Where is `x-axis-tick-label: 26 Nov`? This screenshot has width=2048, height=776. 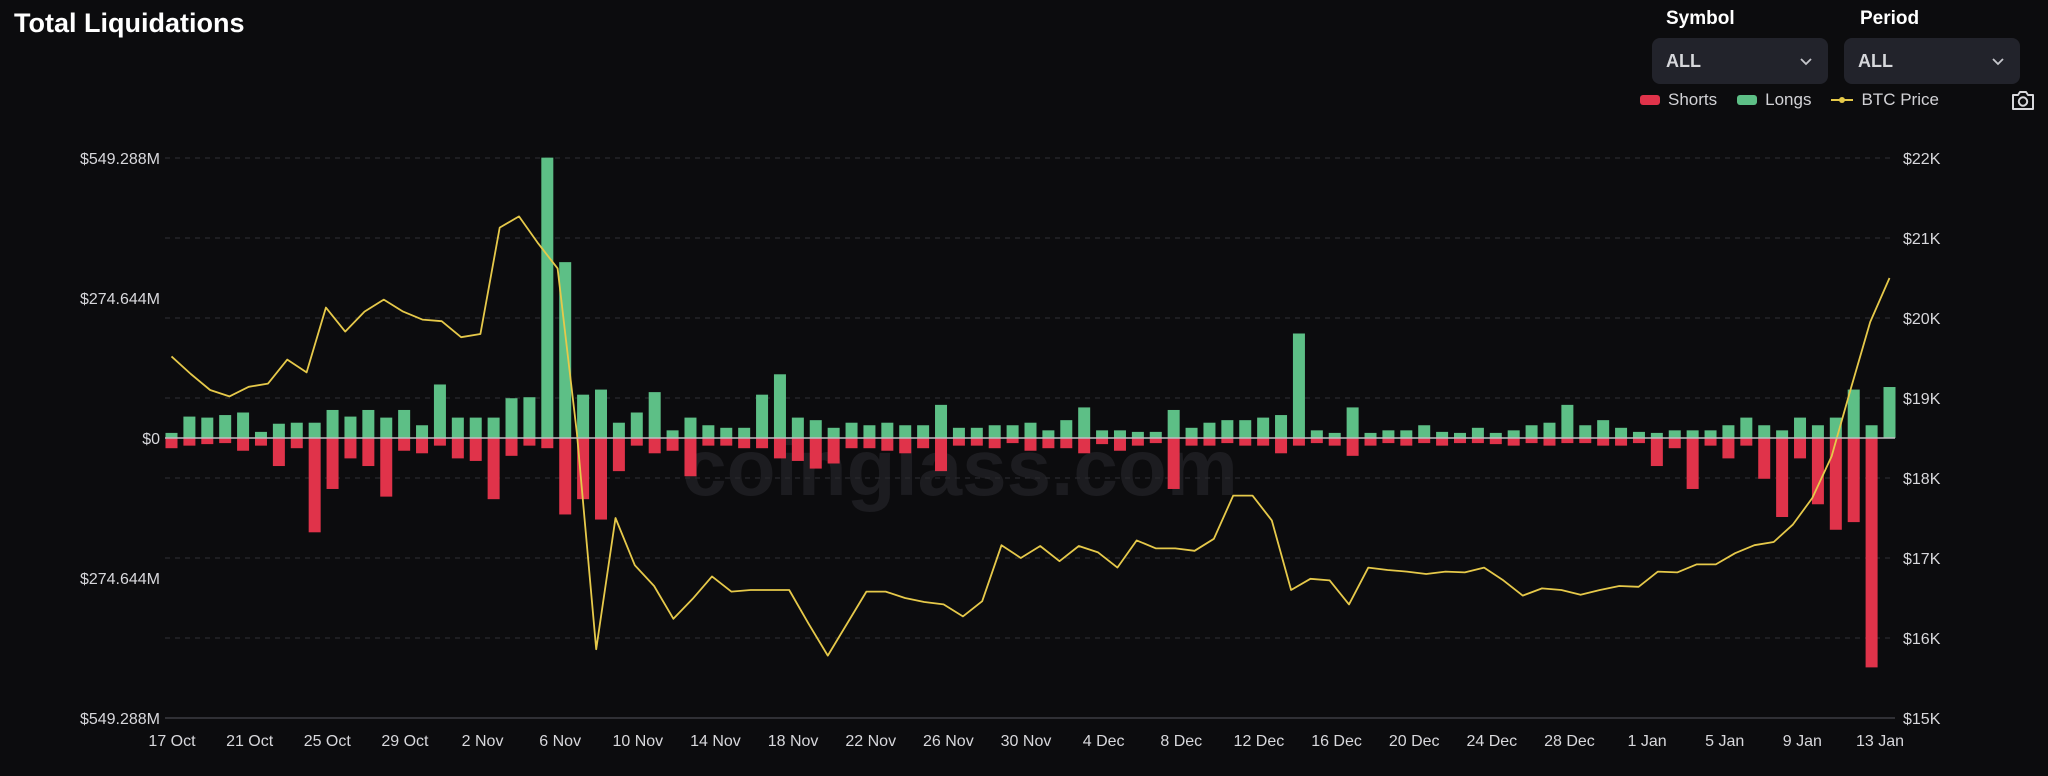
x-axis-tick-label: 26 Nov is located at coordinates (948, 741).